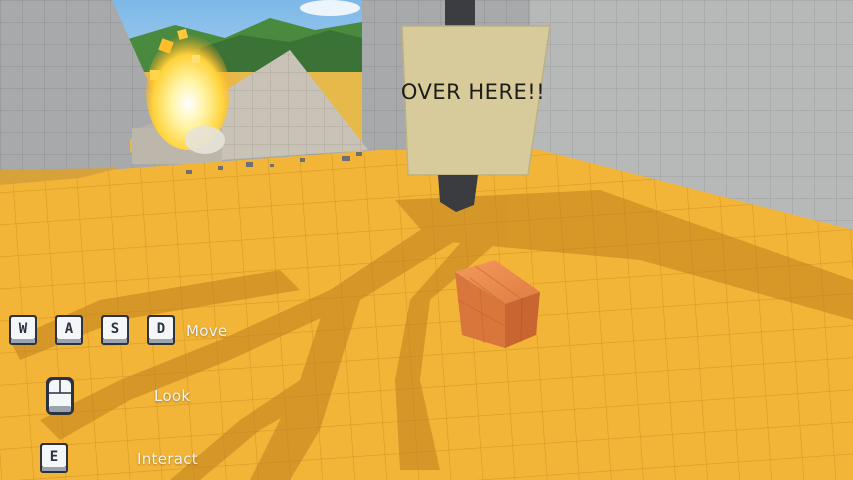 The width and height of the screenshot is (853, 480). I want to click on svg-text: E, so click(54, 457).